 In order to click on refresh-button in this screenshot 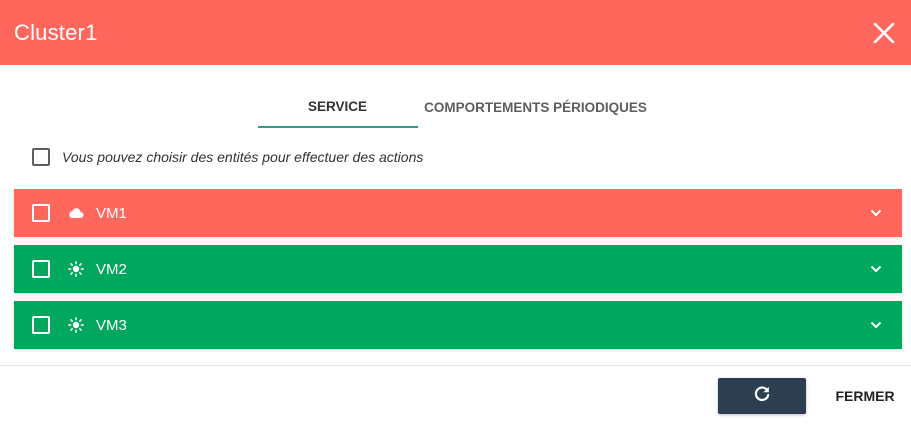, I will do `click(762, 396)`.